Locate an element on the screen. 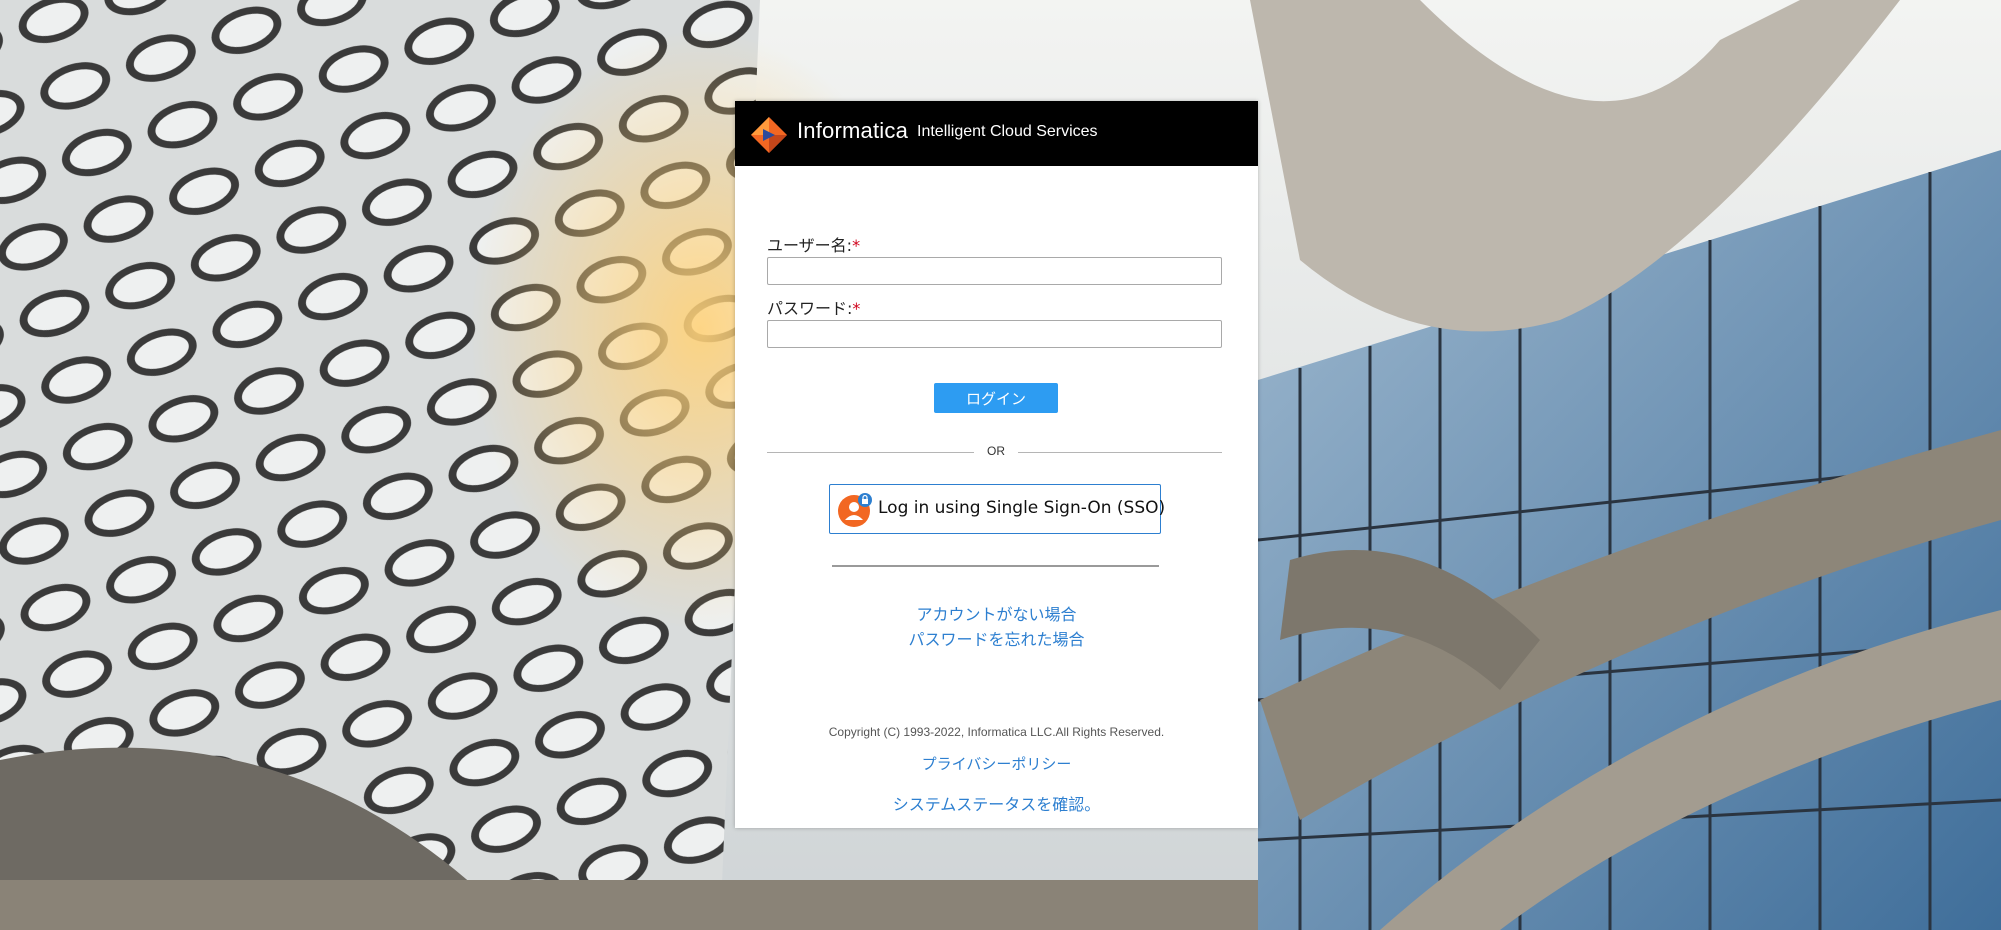 This screenshot has width=2001, height=930. password-label: パスワード:* is located at coordinates (813, 307).